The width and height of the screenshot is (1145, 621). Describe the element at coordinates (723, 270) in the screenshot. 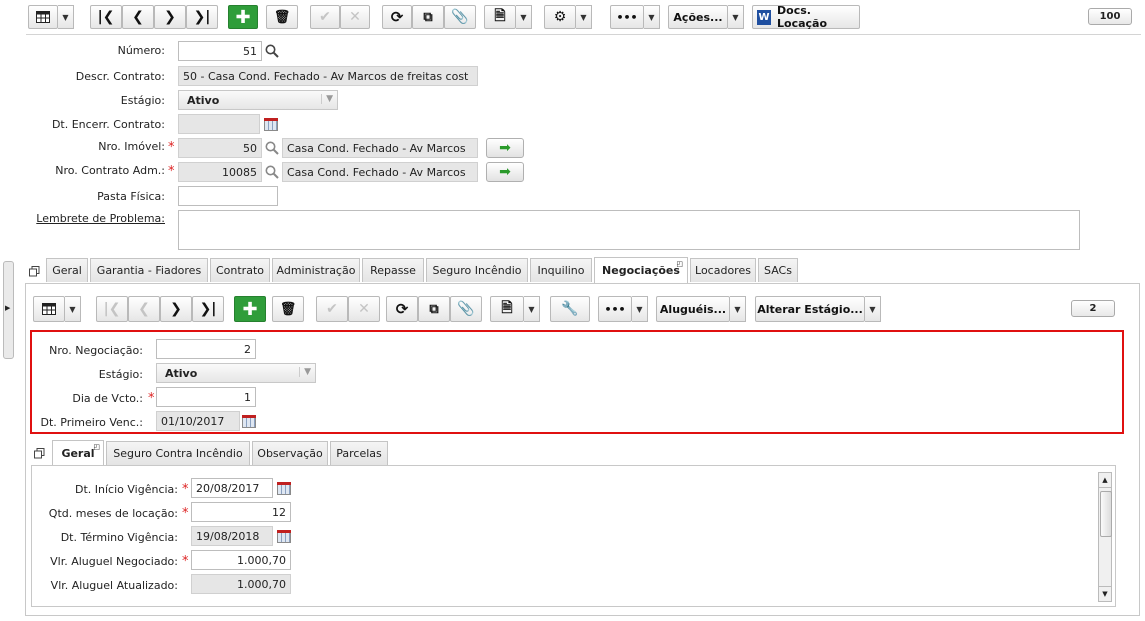

I see `tab-locadores: Locadores` at that location.